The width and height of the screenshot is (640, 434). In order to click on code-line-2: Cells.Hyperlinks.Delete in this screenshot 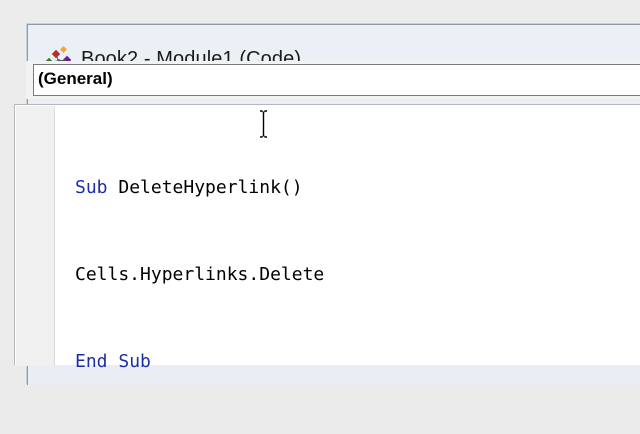, I will do `click(199, 274)`.